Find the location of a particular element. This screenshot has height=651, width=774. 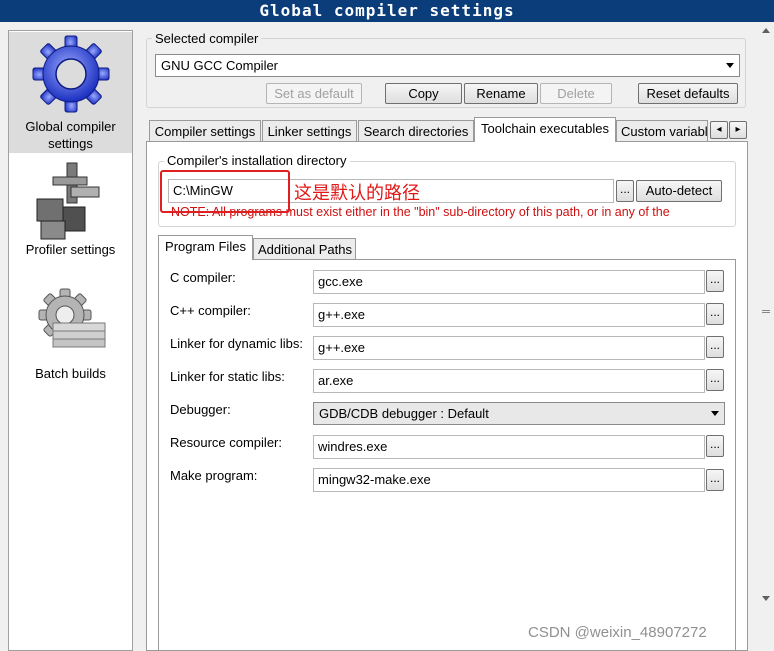

cpp-compiler-label: C++ compiler: is located at coordinates (210, 310).